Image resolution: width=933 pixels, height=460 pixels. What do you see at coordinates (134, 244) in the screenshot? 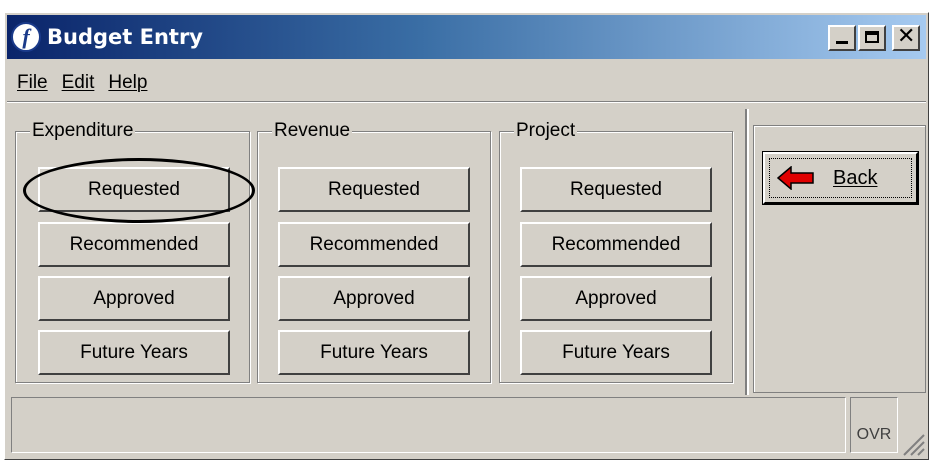
I see `expenditure-recommended-button: Recommended` at bounding box center [134, 244].